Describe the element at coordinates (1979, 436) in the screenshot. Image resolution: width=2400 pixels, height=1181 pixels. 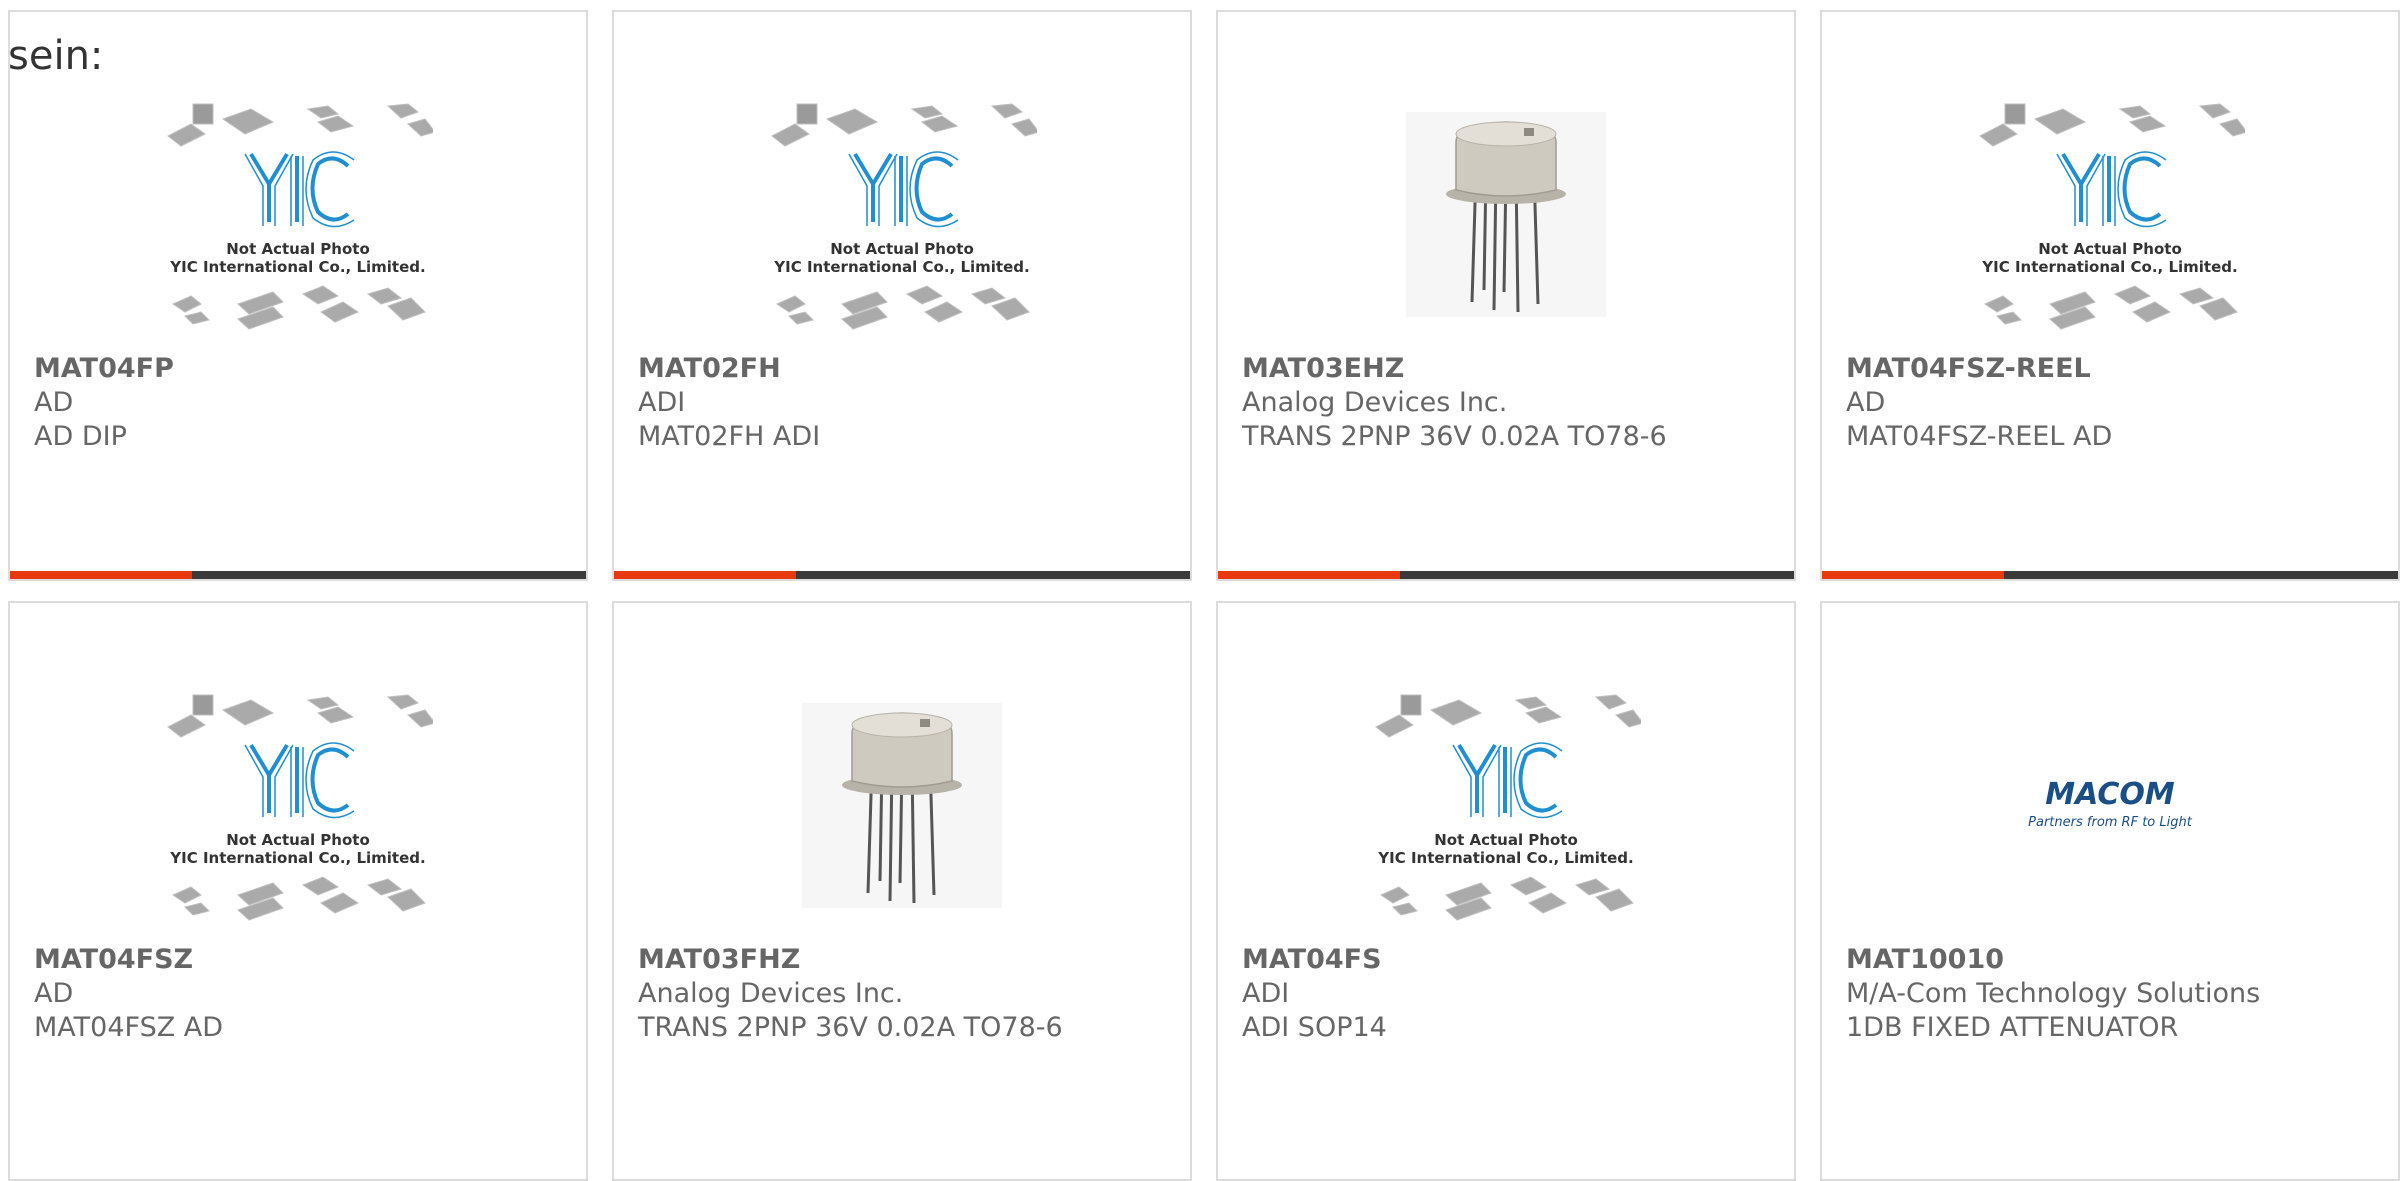
I see `description: MAT04FSZ-REEL AD` at that location.